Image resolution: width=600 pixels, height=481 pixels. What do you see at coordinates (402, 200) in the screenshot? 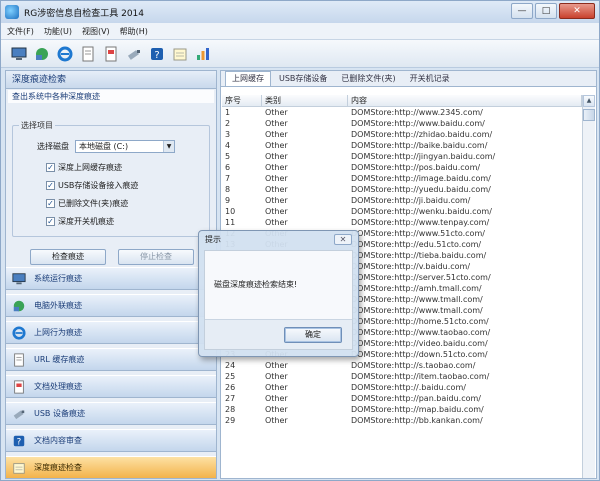
I see `table-row: 9 Other DOMStore:http://ji.baidu.com/` at bounding box center [402, 200].